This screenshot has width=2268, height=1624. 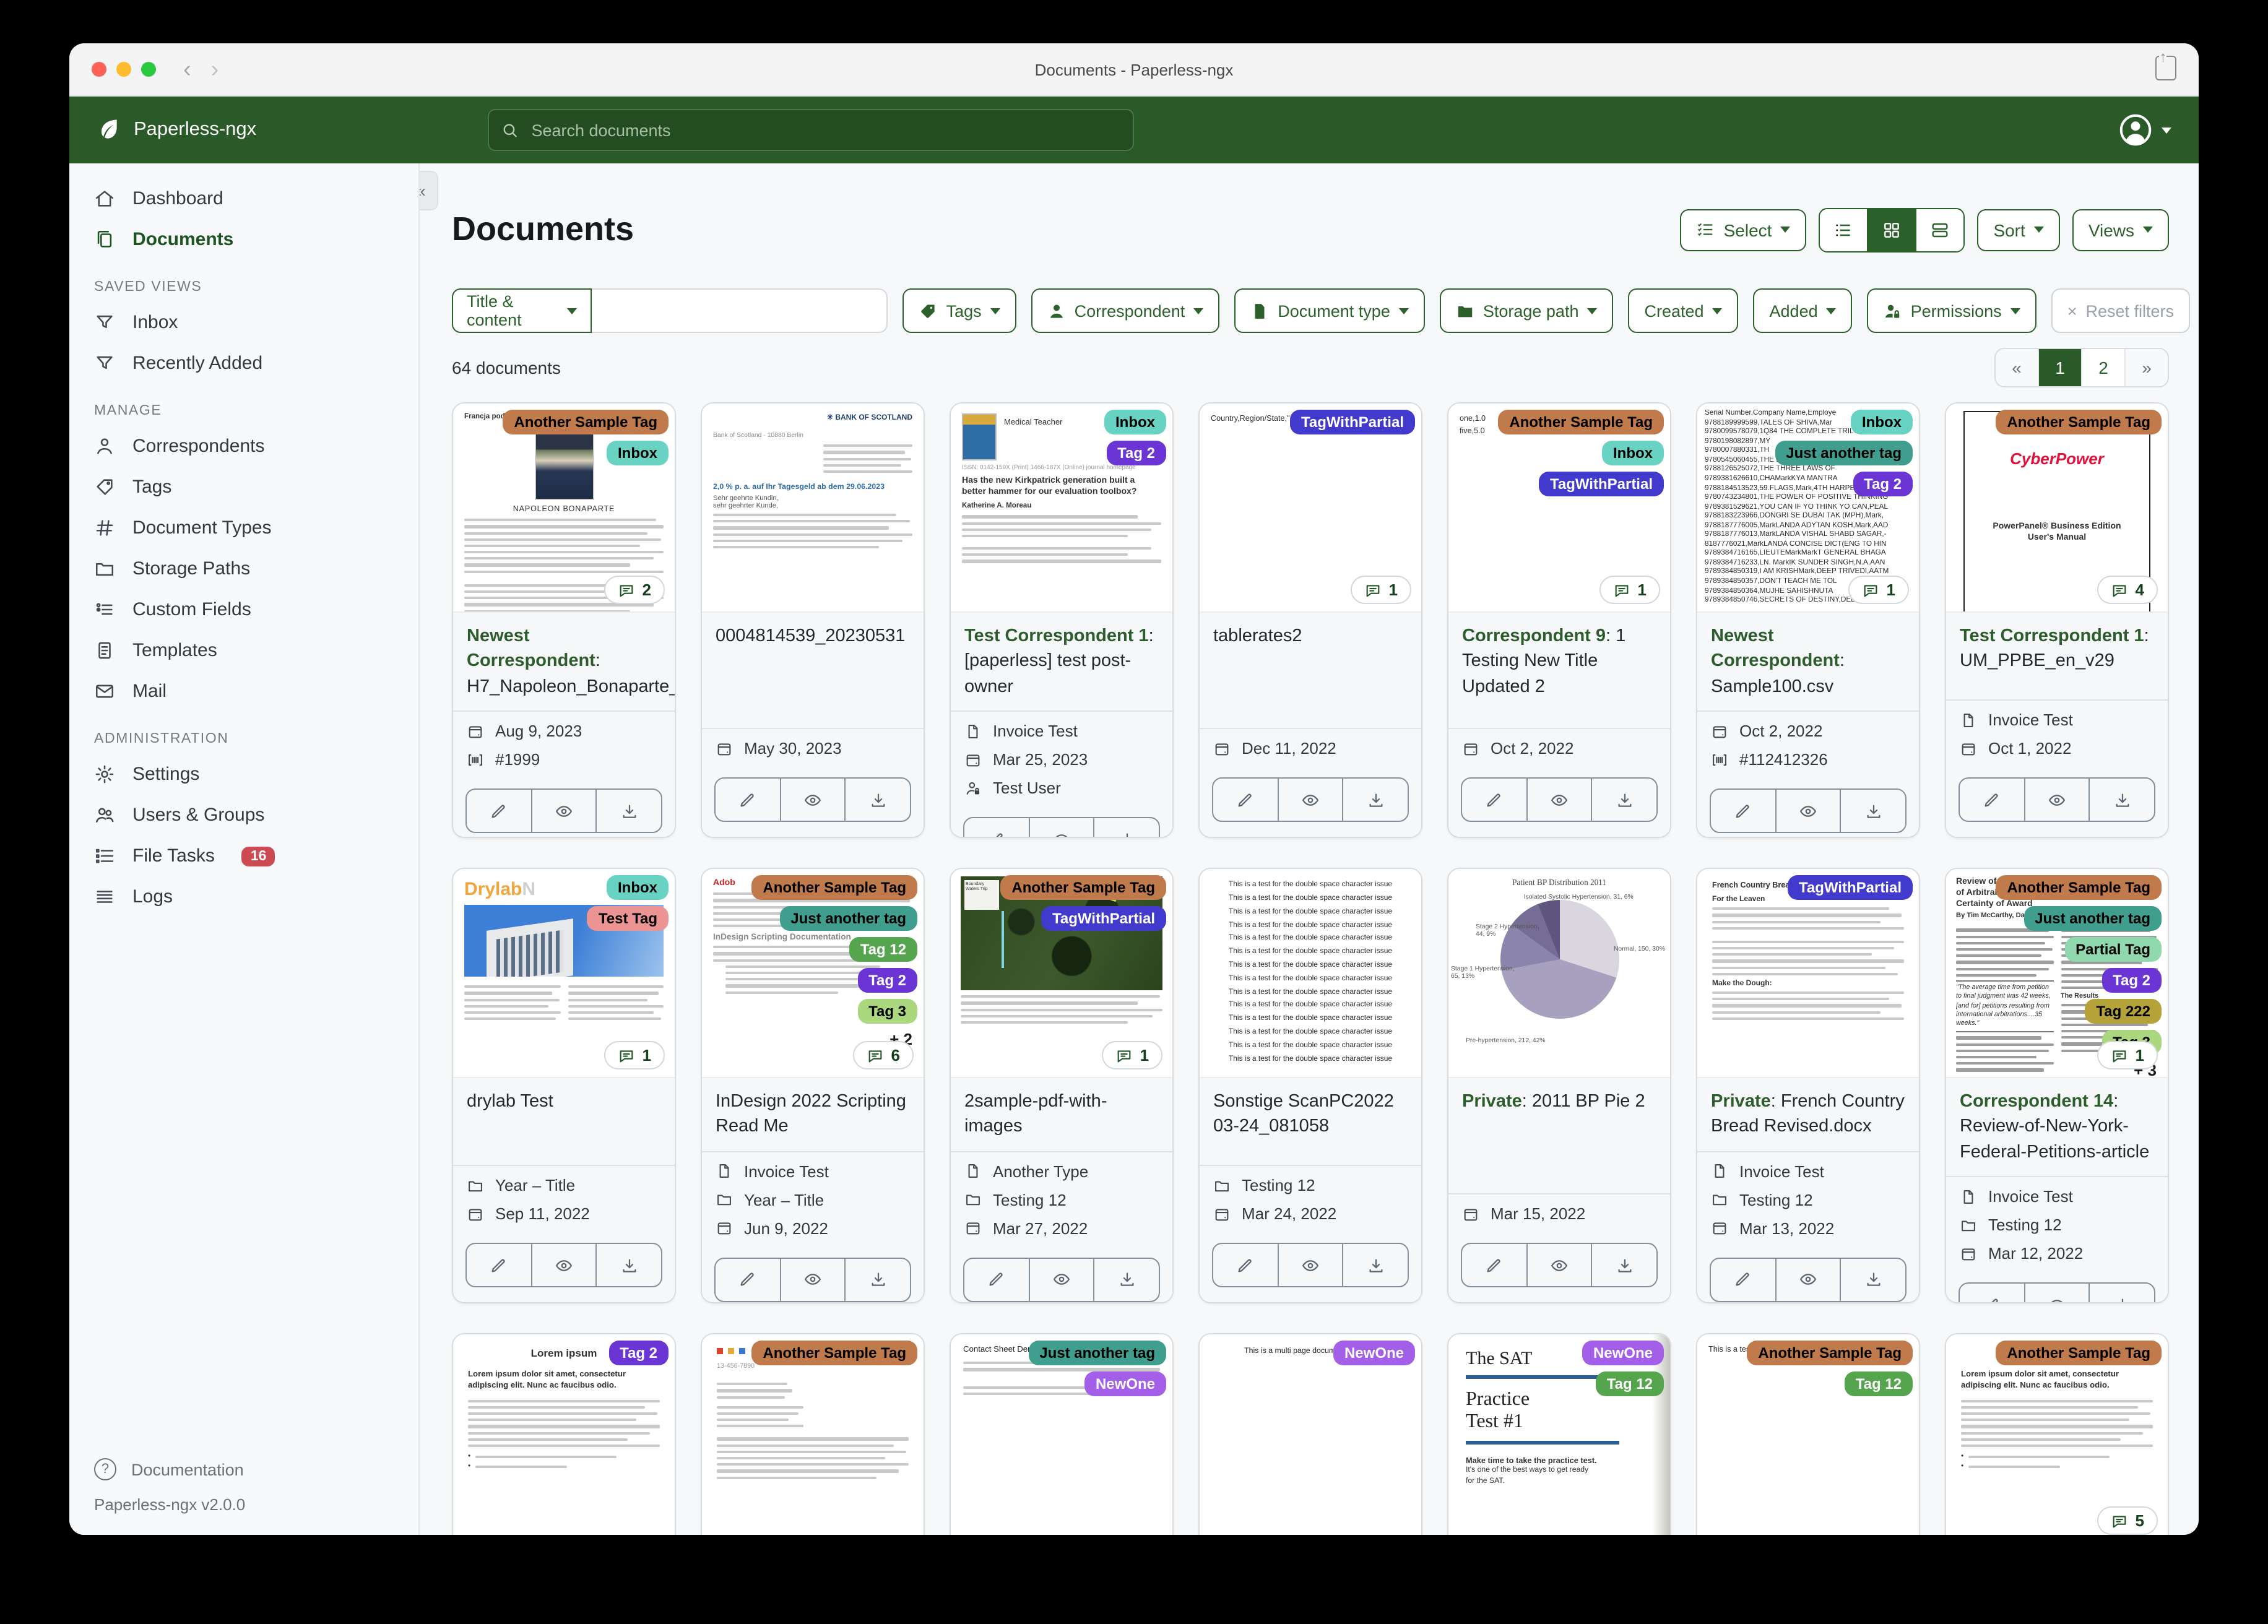 I want to click on pagination-page-1: 1, so click(x=2059, y=368).